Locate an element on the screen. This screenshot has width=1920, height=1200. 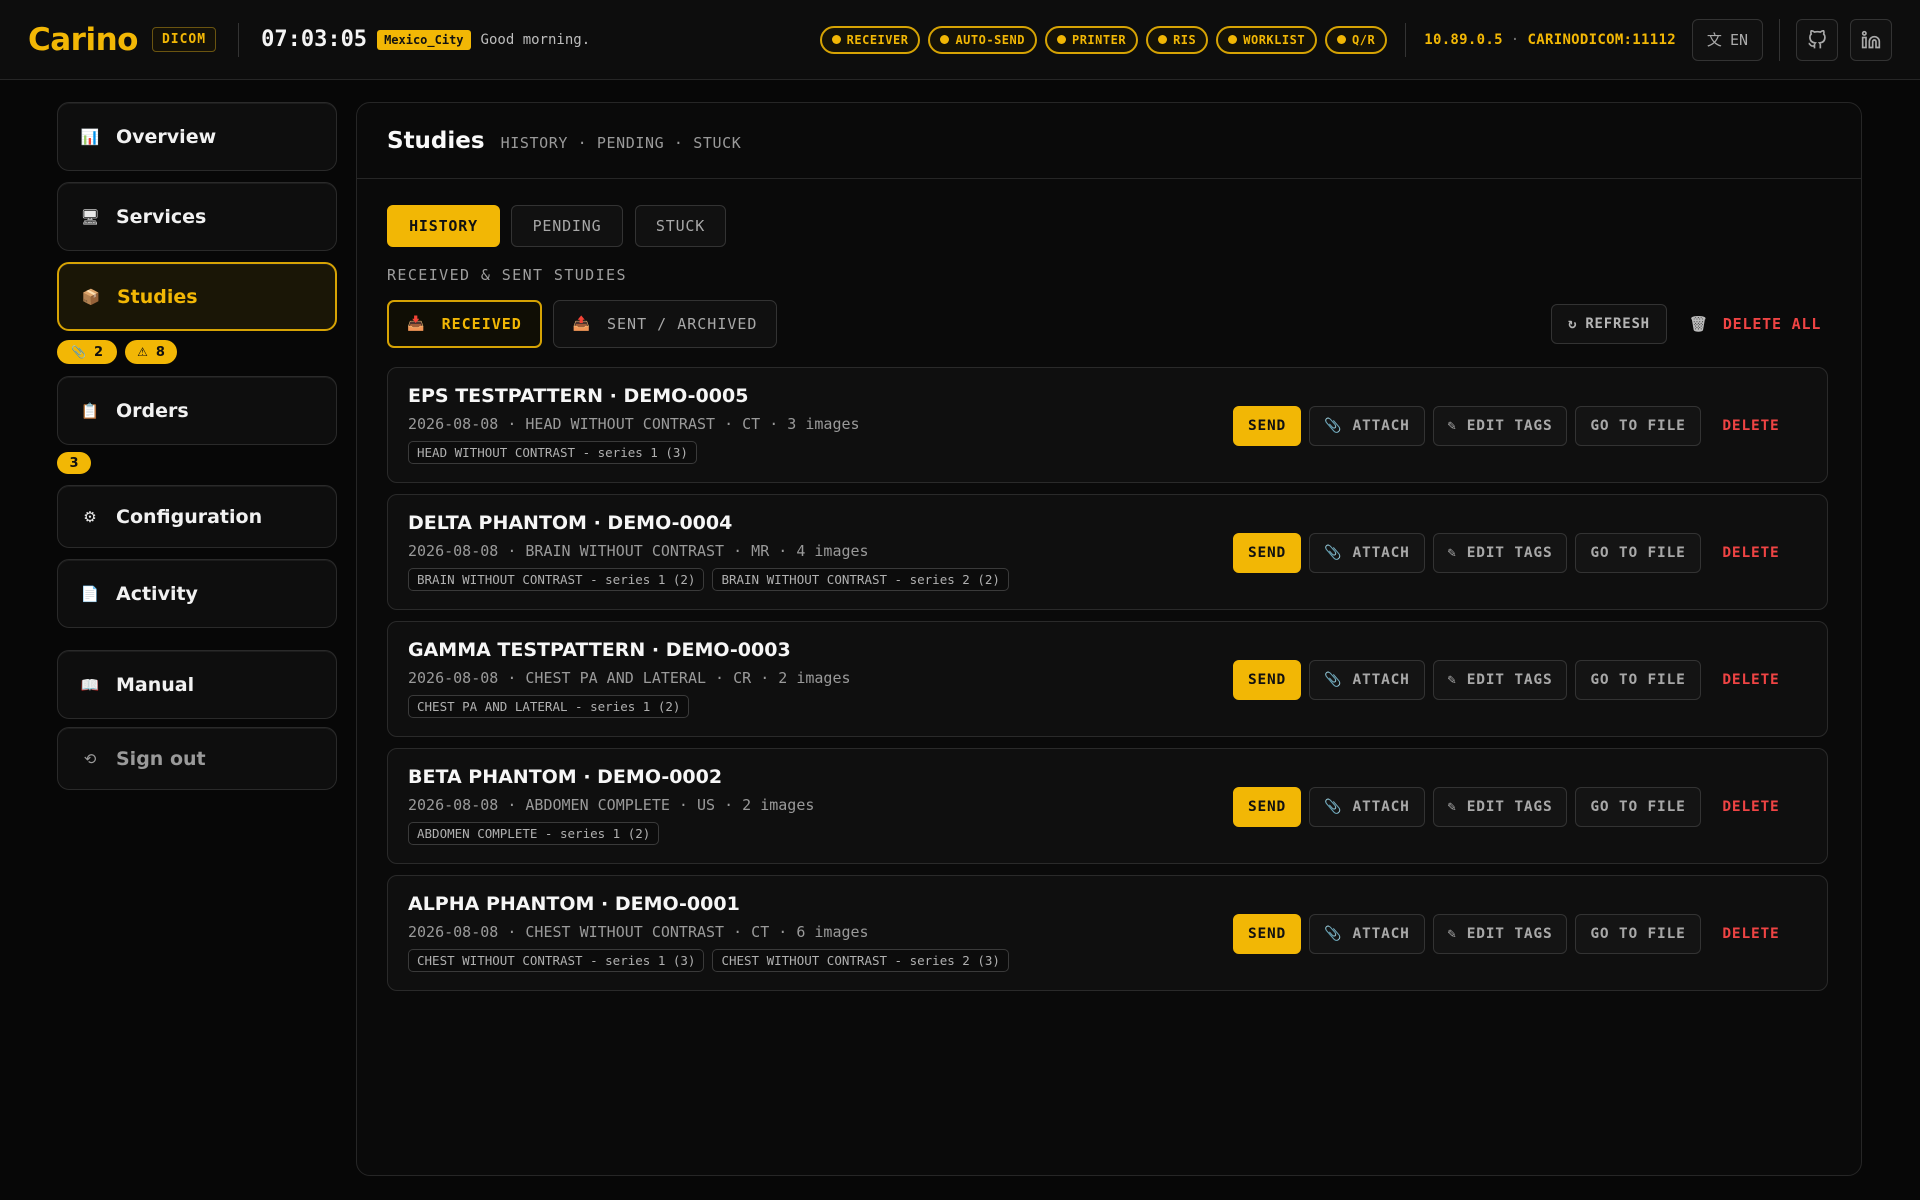
status-pill-printer: PRINTER is located at coordinates (1091, 39).